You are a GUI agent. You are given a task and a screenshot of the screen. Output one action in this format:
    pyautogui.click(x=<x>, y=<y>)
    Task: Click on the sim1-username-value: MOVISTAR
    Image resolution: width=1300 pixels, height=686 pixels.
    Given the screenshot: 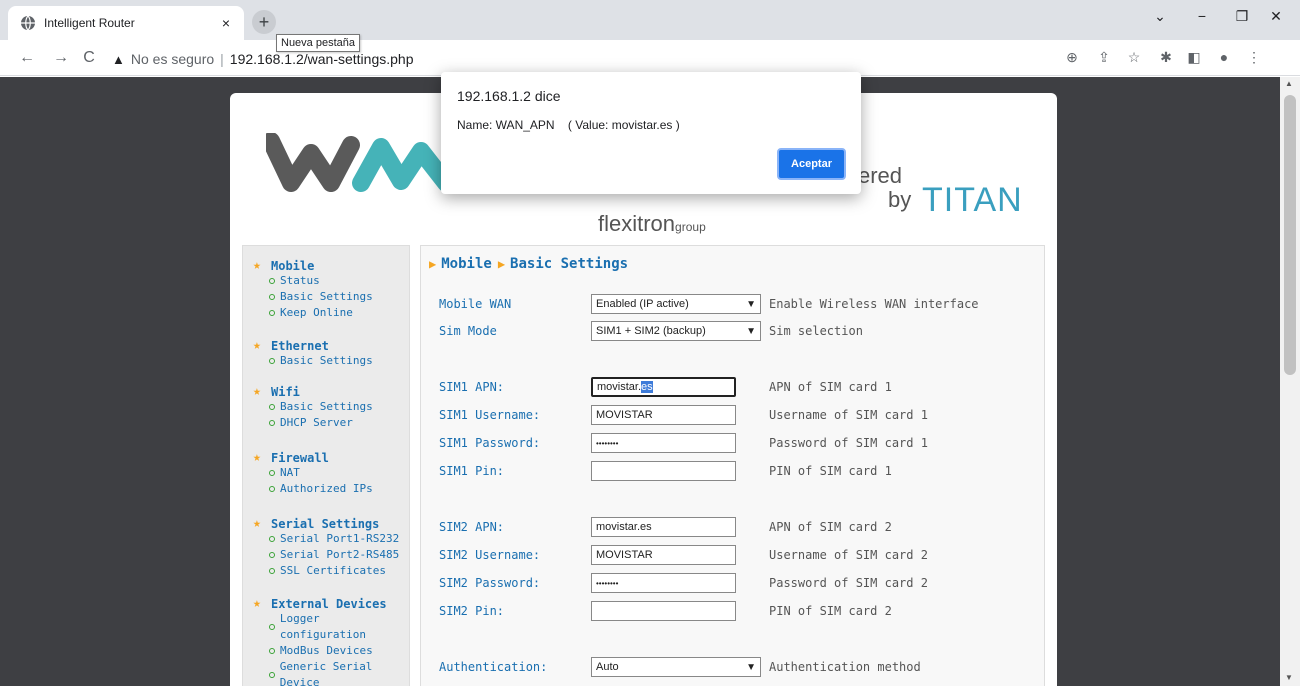 What is the action you would take?
    pyautogui.click(x=624, y=415)
    